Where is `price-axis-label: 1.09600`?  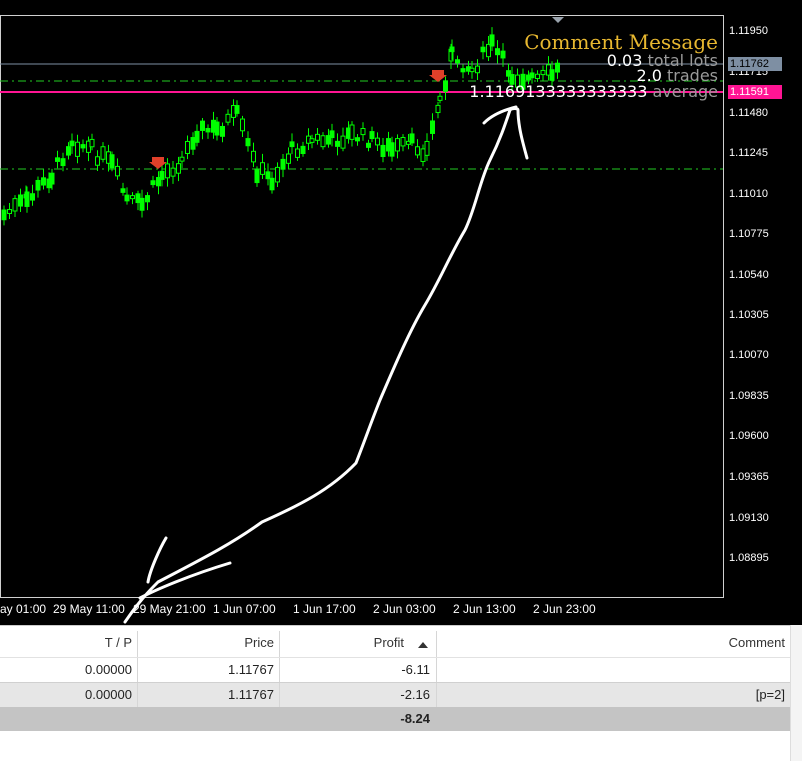 price-axis-label: 1.09600 is located at coordinates (749, 436).